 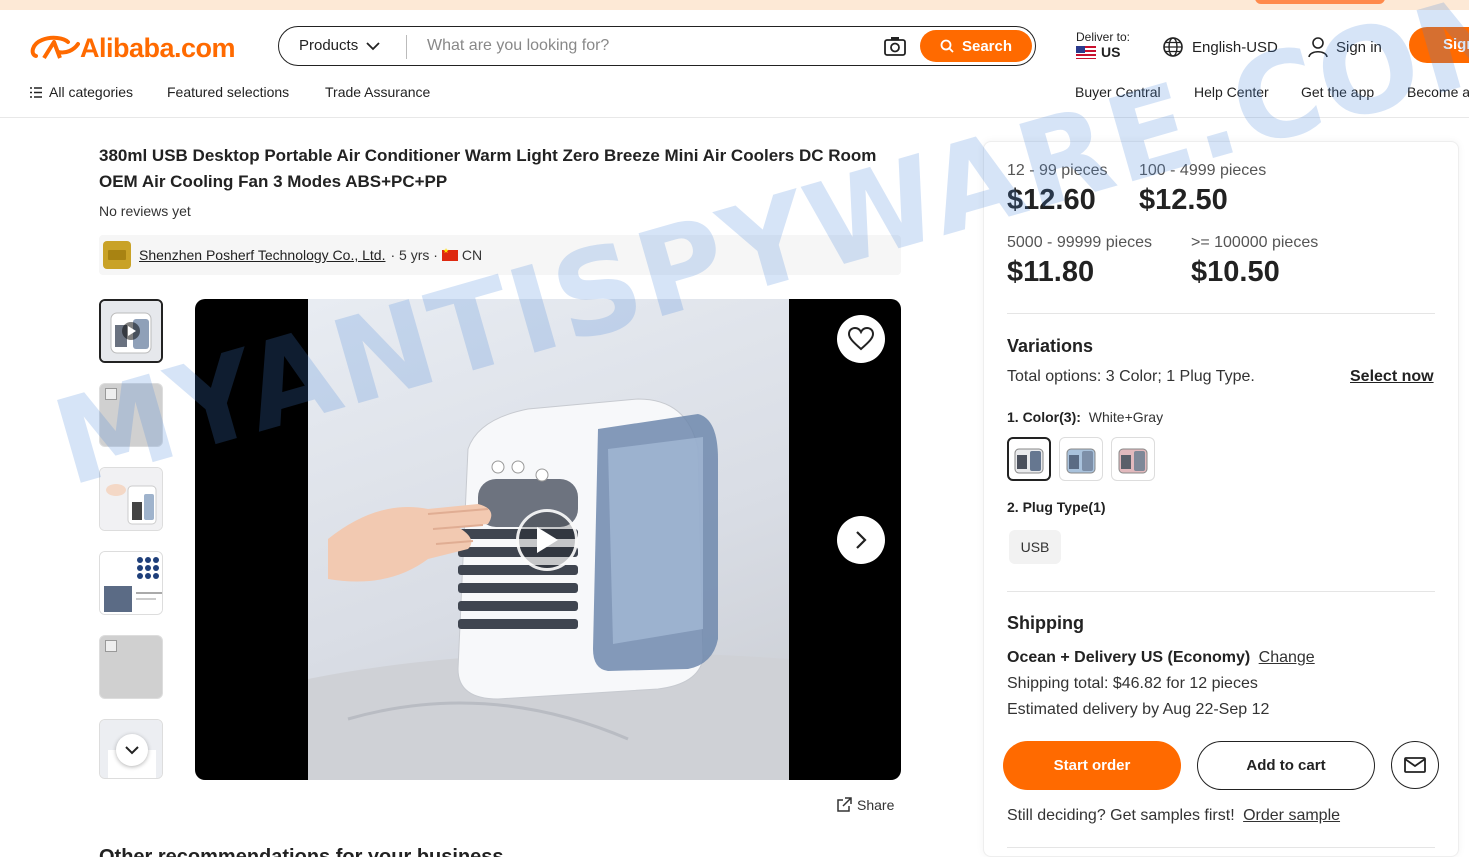 What do you see at coordinates (1287, 657) in the screenshot?
I see `shipping-change-link: Change` at bounding box center [1287, 657].